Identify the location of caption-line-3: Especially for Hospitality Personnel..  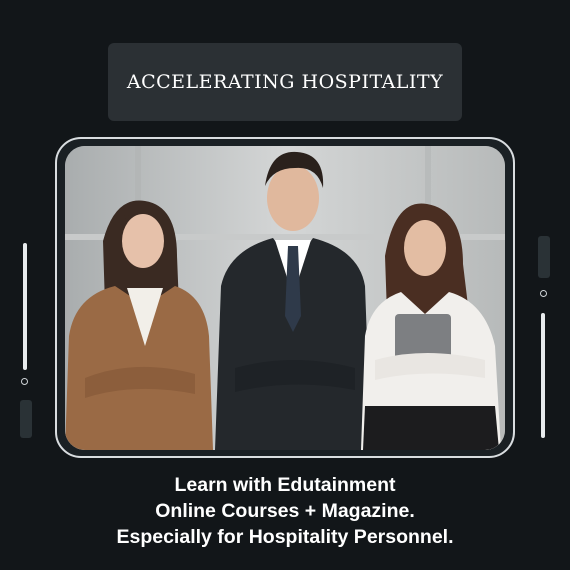
(285, 537).